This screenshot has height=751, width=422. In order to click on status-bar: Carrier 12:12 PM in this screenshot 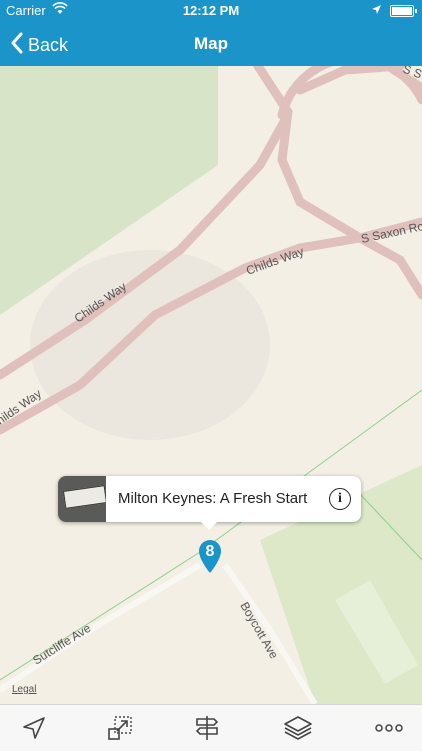, I will do `click(211, 11)`.